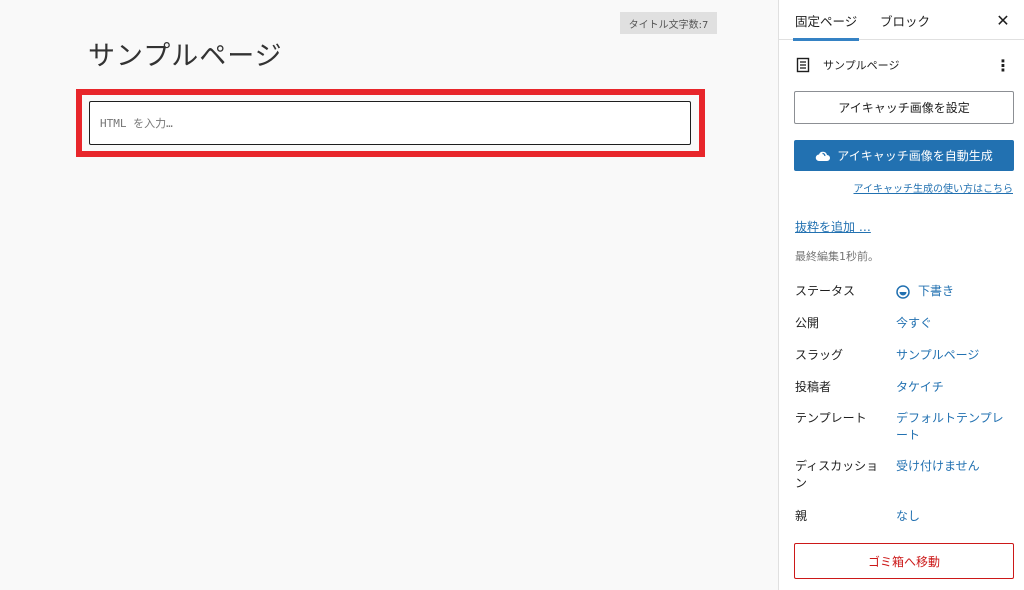 Image resolution: width=1024 pixels, height=590 pixels. I want to click on meta-label-author: 投稿者, so click(813, 387).